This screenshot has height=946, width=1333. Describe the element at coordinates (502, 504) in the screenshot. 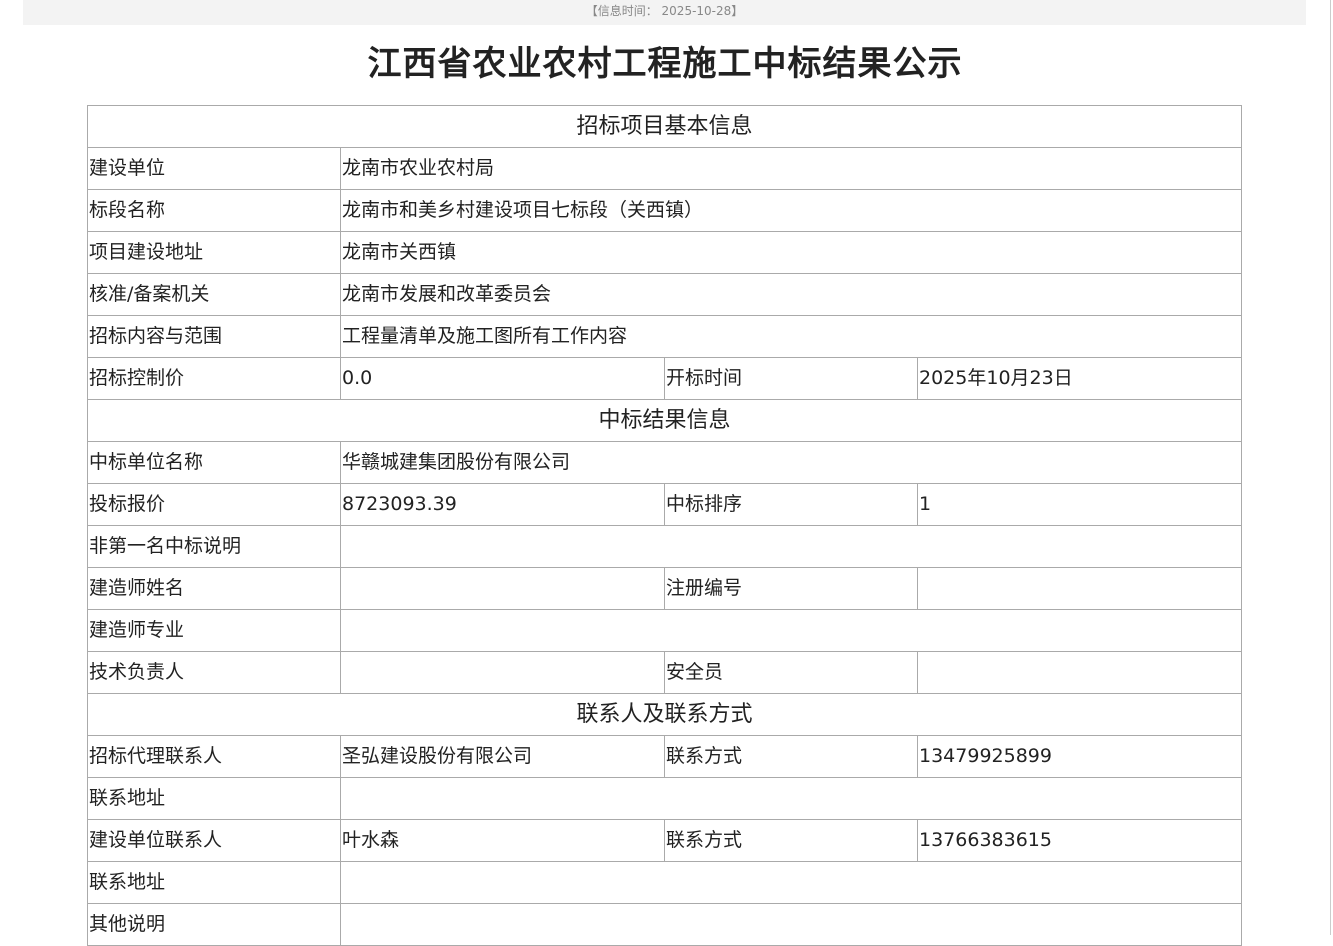

I see `bid-price-value: 8723093.39` at that location.